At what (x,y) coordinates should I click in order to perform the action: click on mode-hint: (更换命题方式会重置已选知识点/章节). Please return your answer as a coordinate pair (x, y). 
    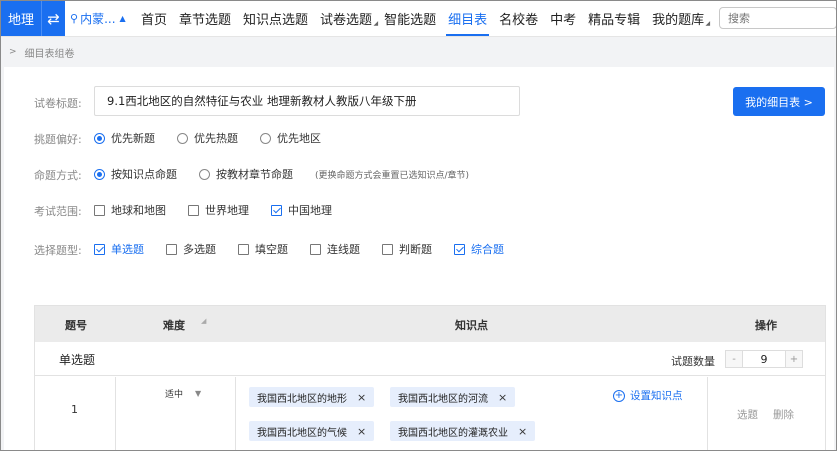
    Looking at the image, I should click on (392, 175).